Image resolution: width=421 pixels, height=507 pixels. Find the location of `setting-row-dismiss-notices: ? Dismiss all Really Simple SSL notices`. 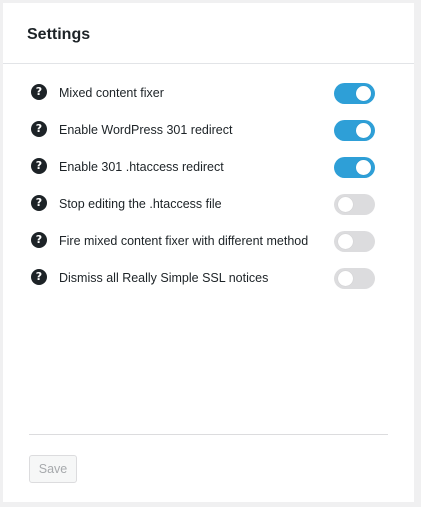

setting-row-dismiss-notices: ? Dismiss all Really Simple SSL notices is located at coordinates (208, 279).